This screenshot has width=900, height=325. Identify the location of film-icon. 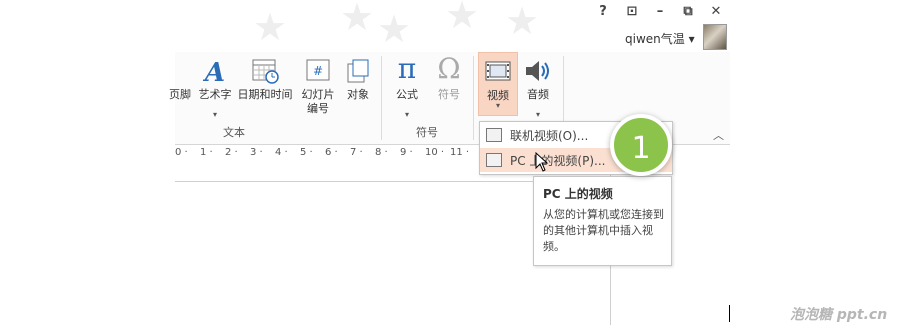
(498, 72).